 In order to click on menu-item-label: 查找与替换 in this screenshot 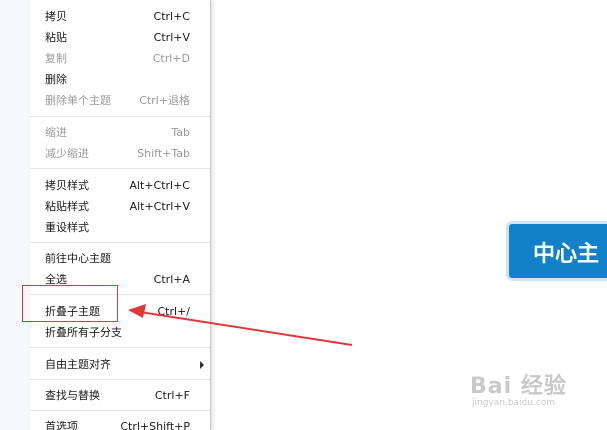, I will do `click(72, 395)`.